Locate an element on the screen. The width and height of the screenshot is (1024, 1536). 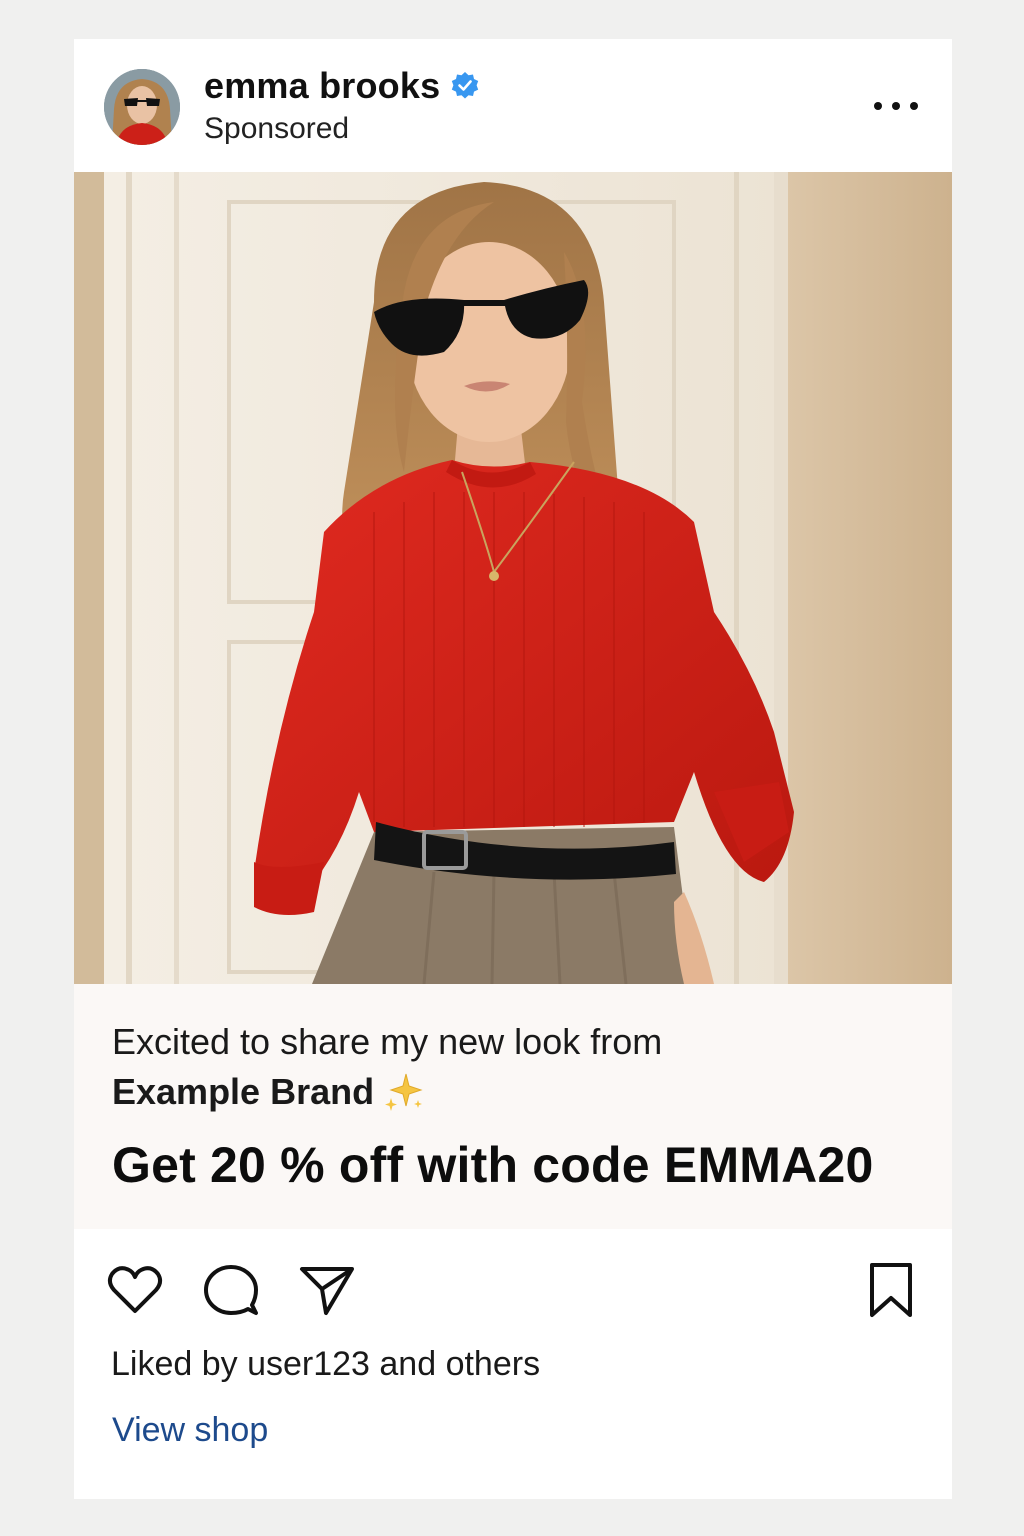
username-row: emma brooks is located at coordinates (342, 86).